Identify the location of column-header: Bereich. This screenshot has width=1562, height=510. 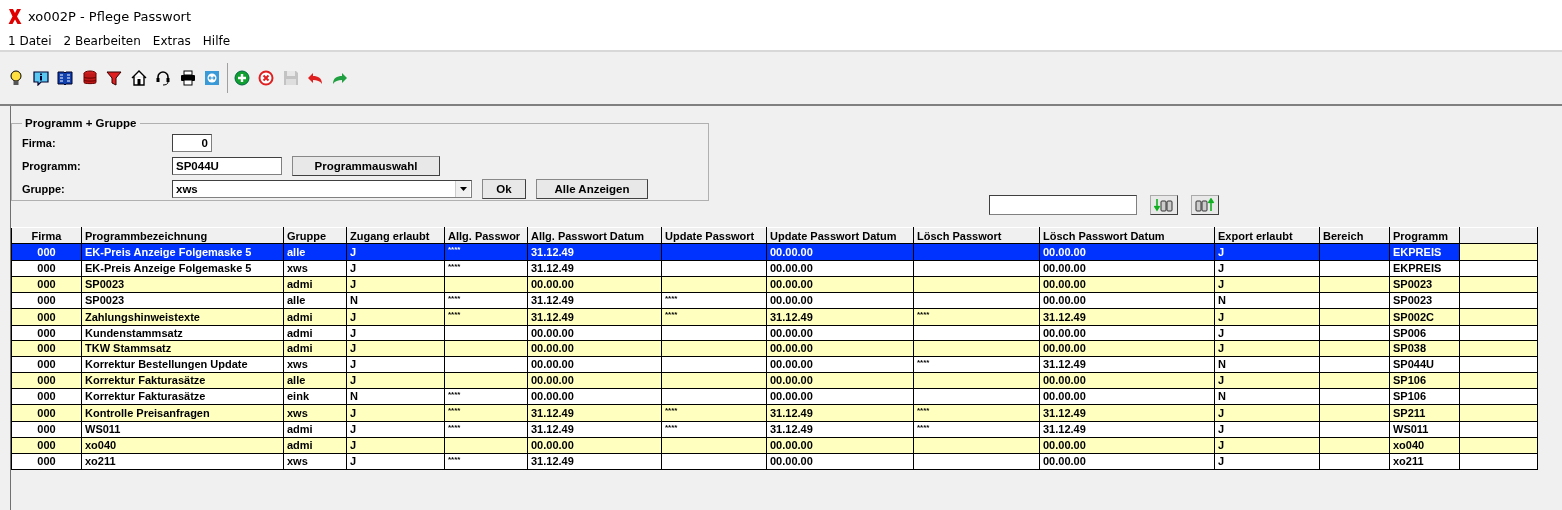
(1354, 235).